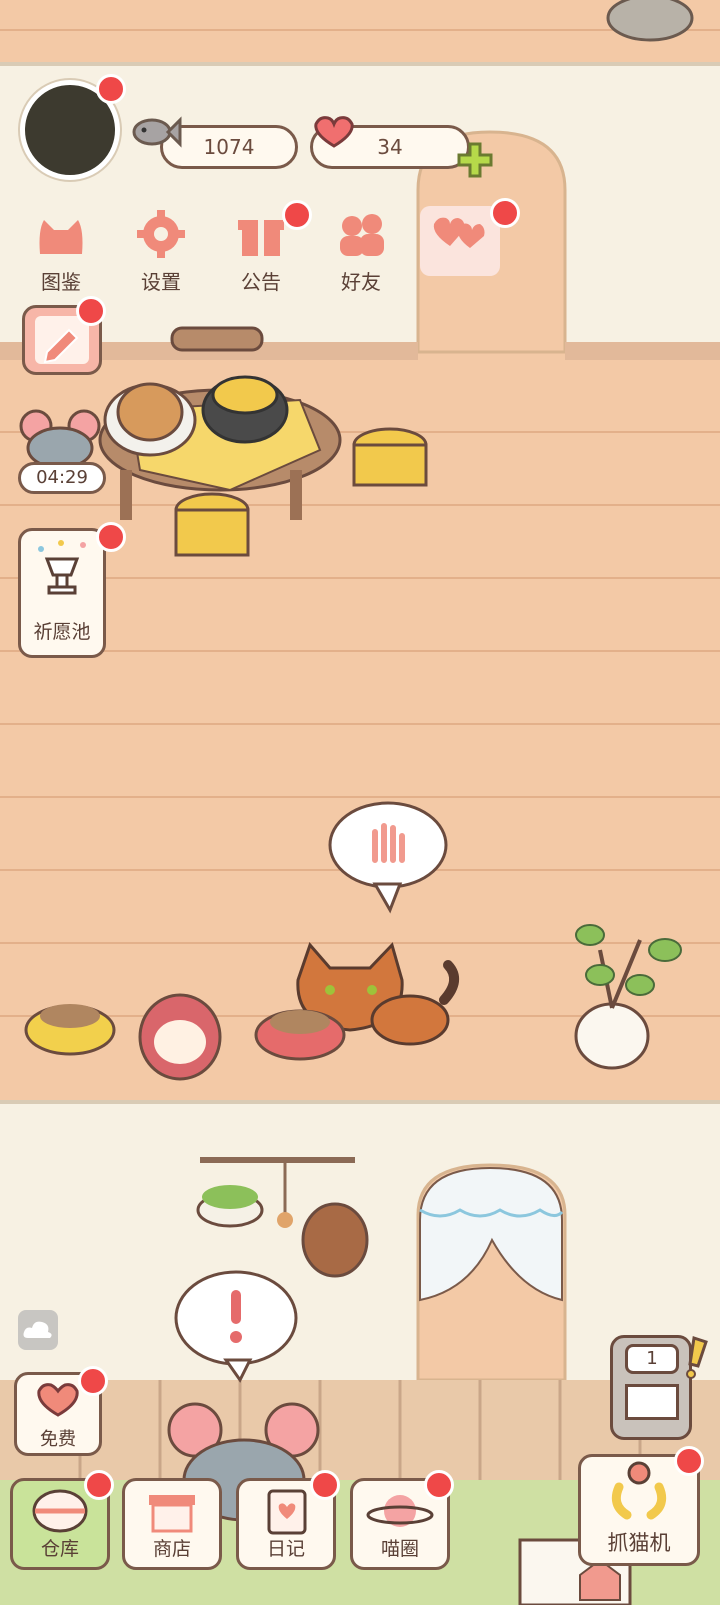 The image size is (720, 1605). Describe the element at coordinates (61, 237) in the screenshot. I see `cat-face-icon` at that location.